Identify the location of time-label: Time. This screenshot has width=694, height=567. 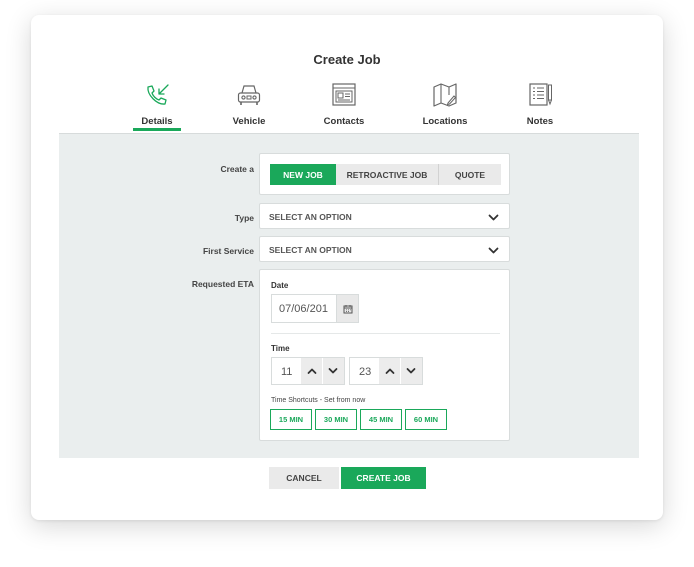
(280, 348).